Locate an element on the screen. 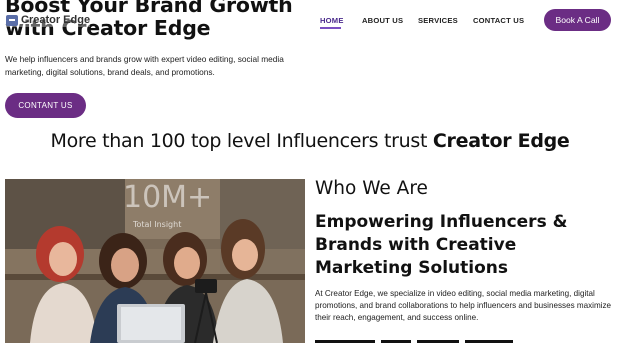 This screenshot has width=620, height=343. about-title: Who We Are is located at coordinates (371, 188).